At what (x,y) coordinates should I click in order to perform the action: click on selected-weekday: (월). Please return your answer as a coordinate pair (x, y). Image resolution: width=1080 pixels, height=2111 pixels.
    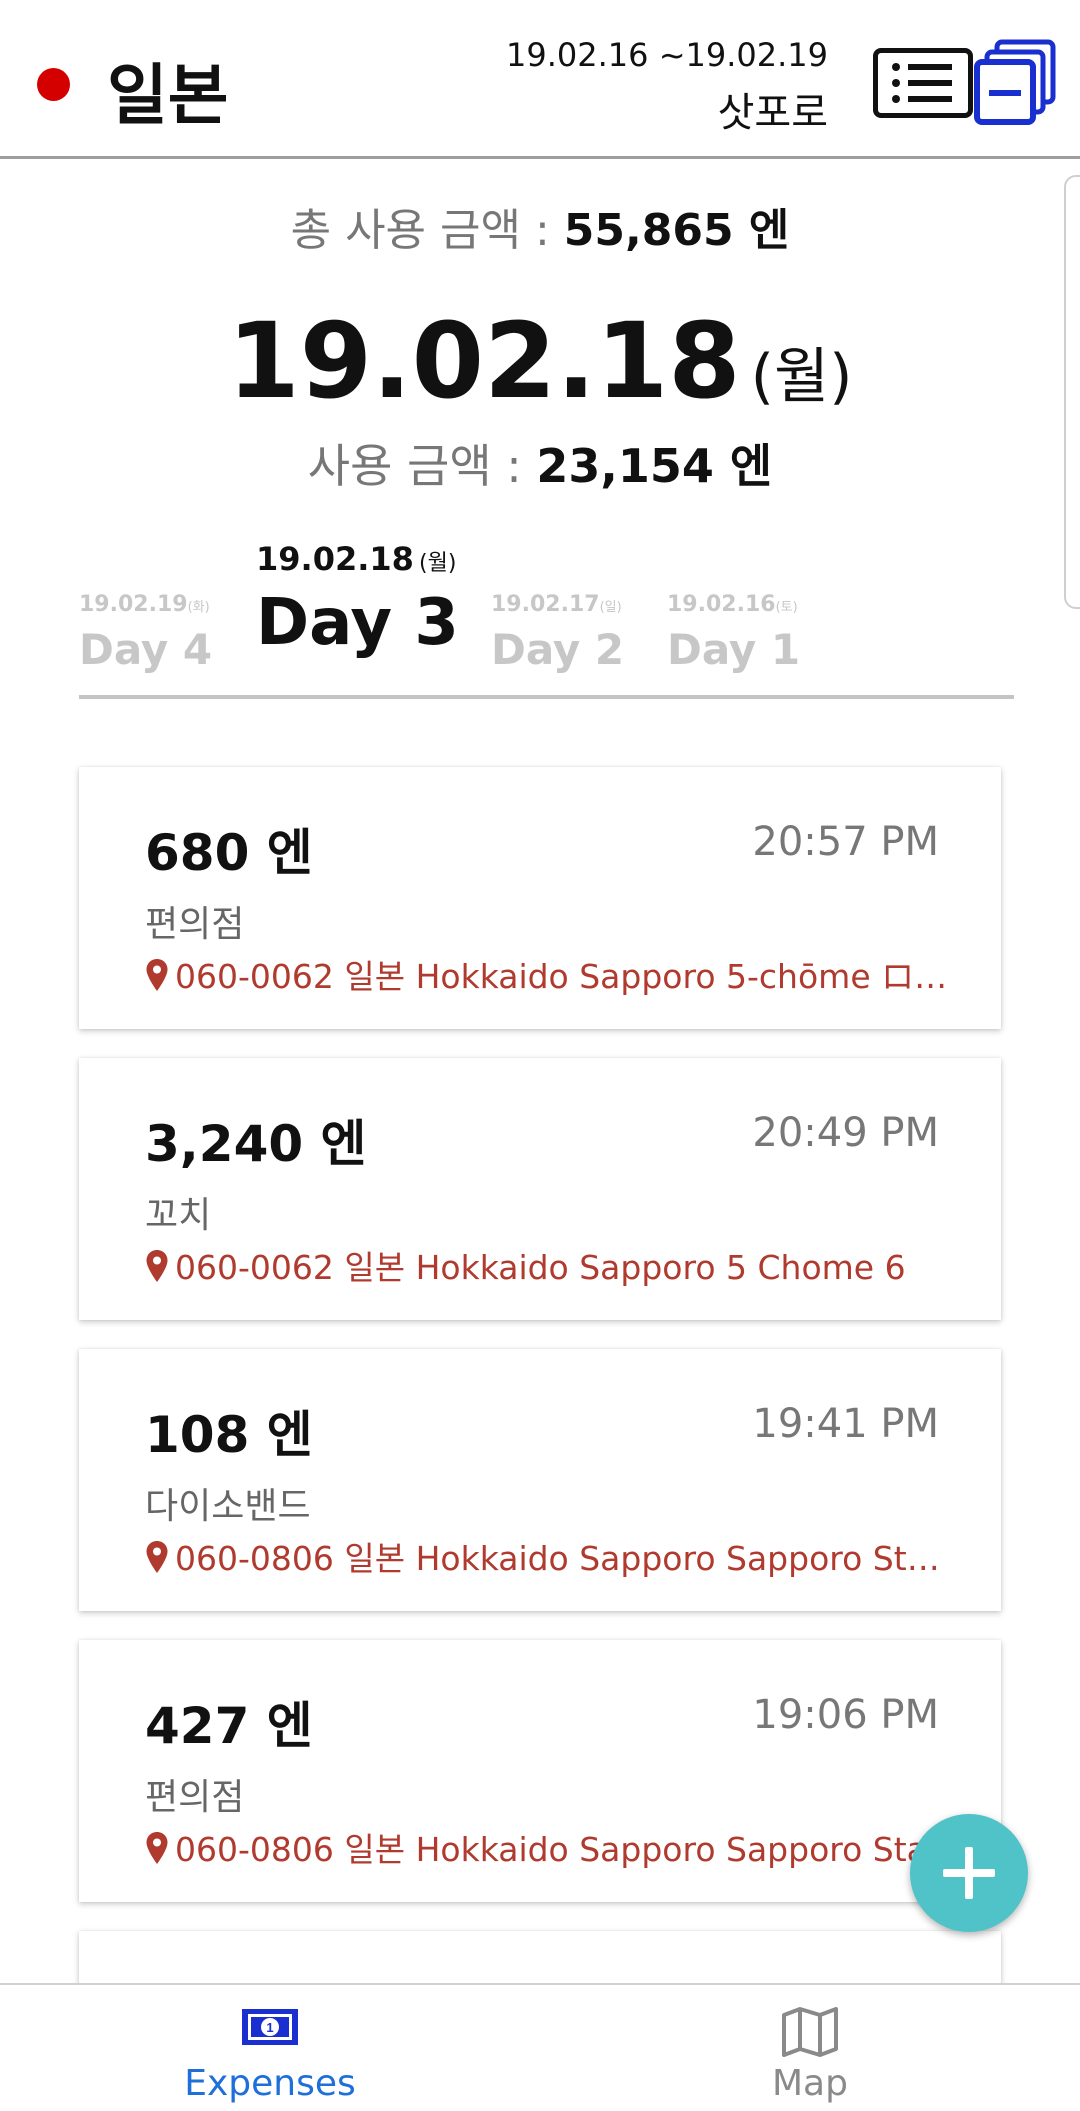
    Looking at the image, I should click on (801, 377).